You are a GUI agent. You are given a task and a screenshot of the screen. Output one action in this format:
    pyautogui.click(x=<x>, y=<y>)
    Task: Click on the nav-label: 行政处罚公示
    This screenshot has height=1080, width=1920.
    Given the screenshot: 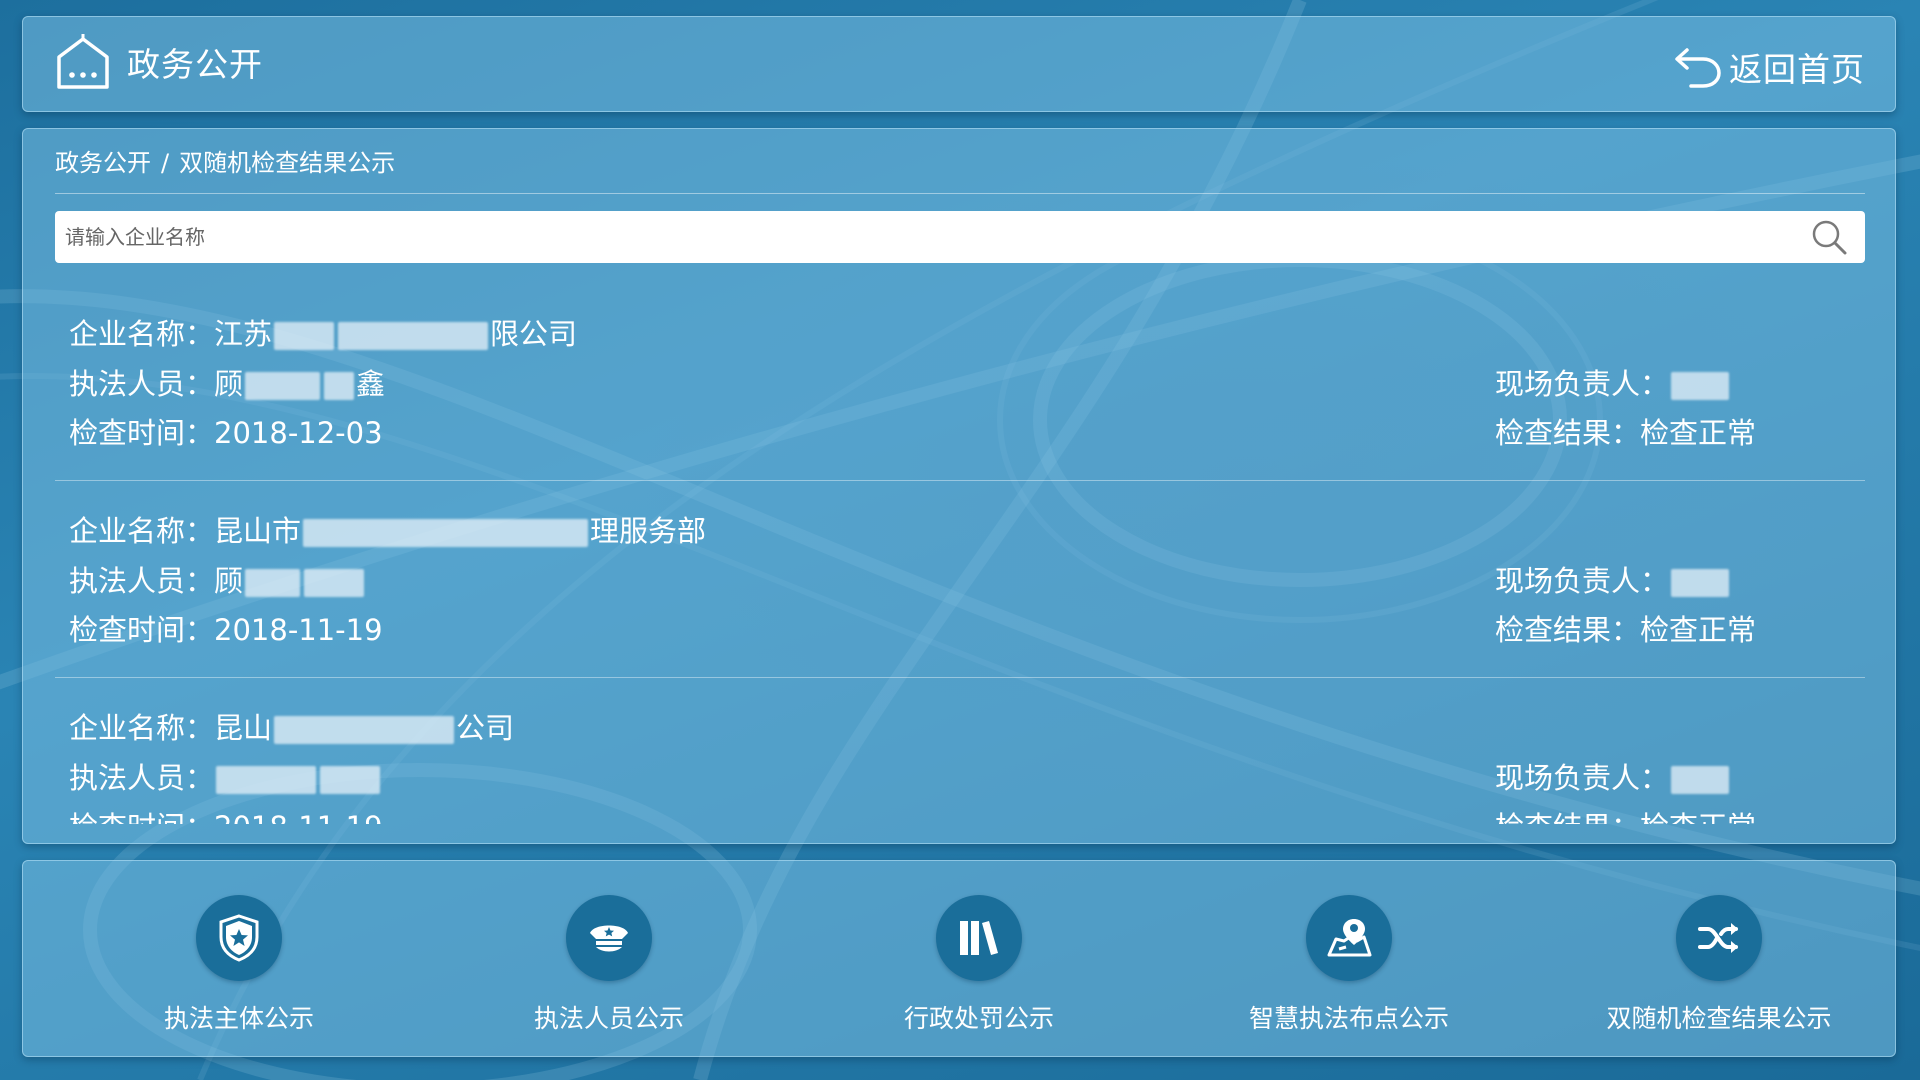 What is the action you would take?
    pyautogui.click(x=978, y=1018)
    